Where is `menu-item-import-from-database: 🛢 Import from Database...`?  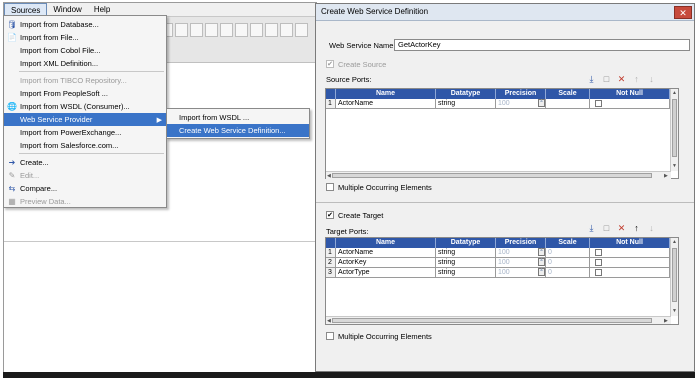
menu-item-import-from-database: 🛢 Import from Database... is located at coordinates (85, 24).